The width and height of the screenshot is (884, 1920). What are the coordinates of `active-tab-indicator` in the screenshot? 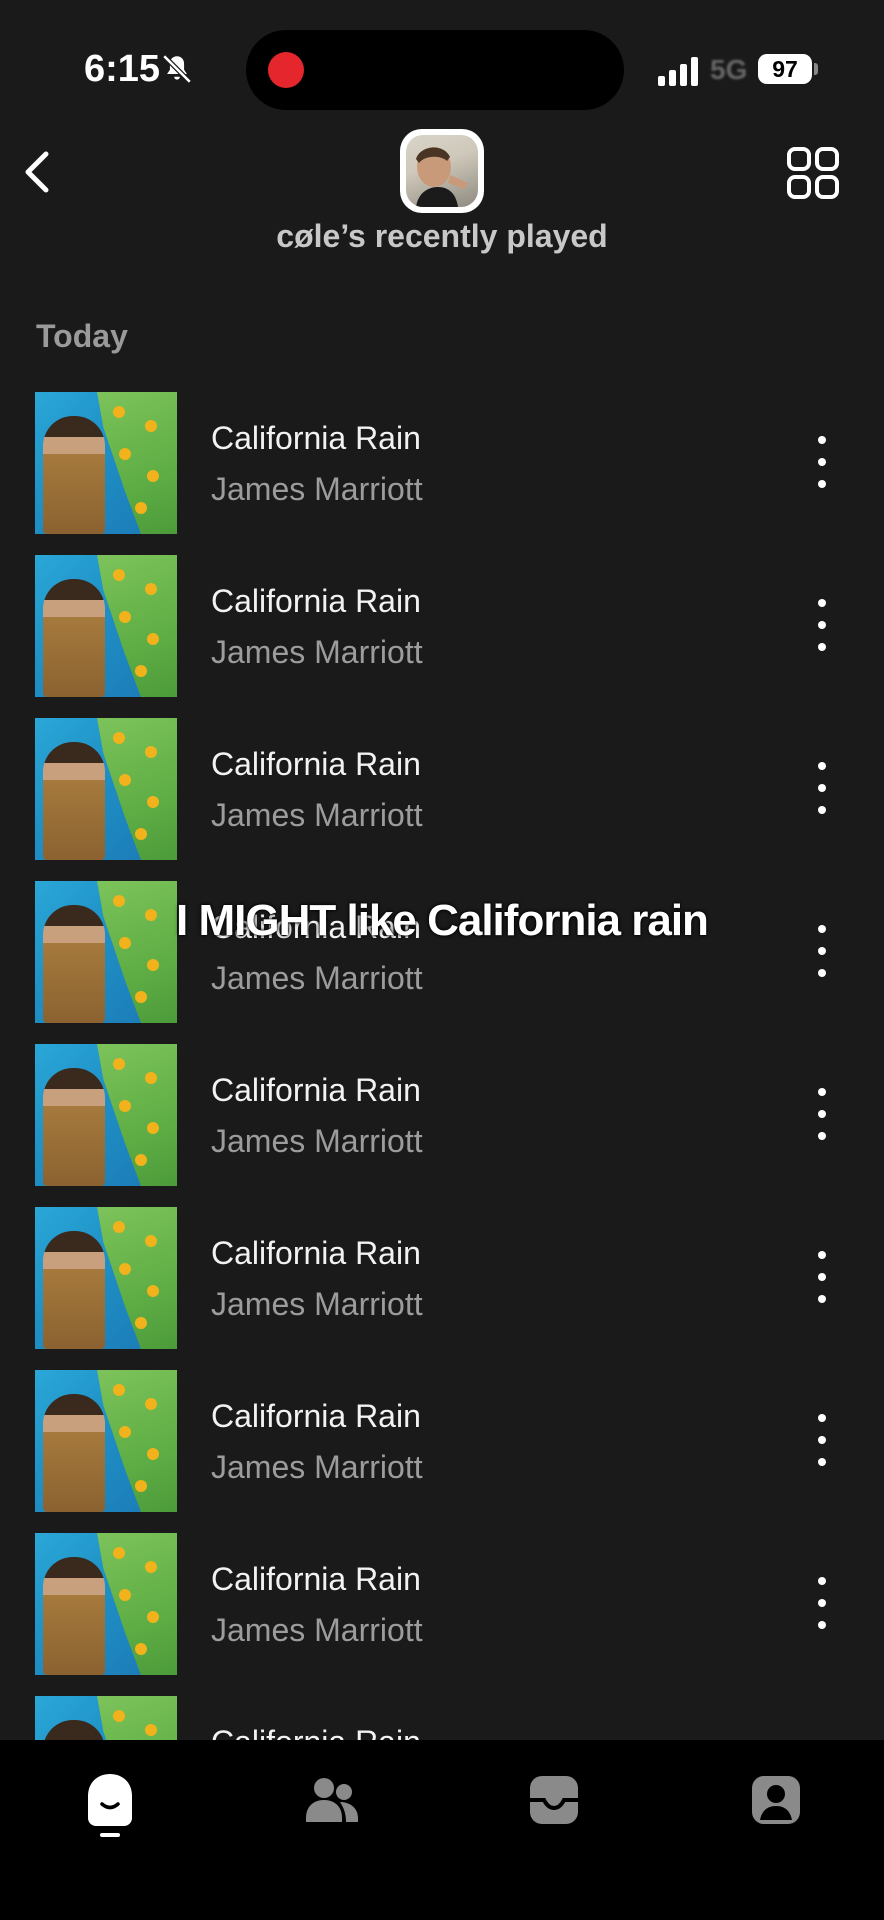 It's located at (110, 1835).